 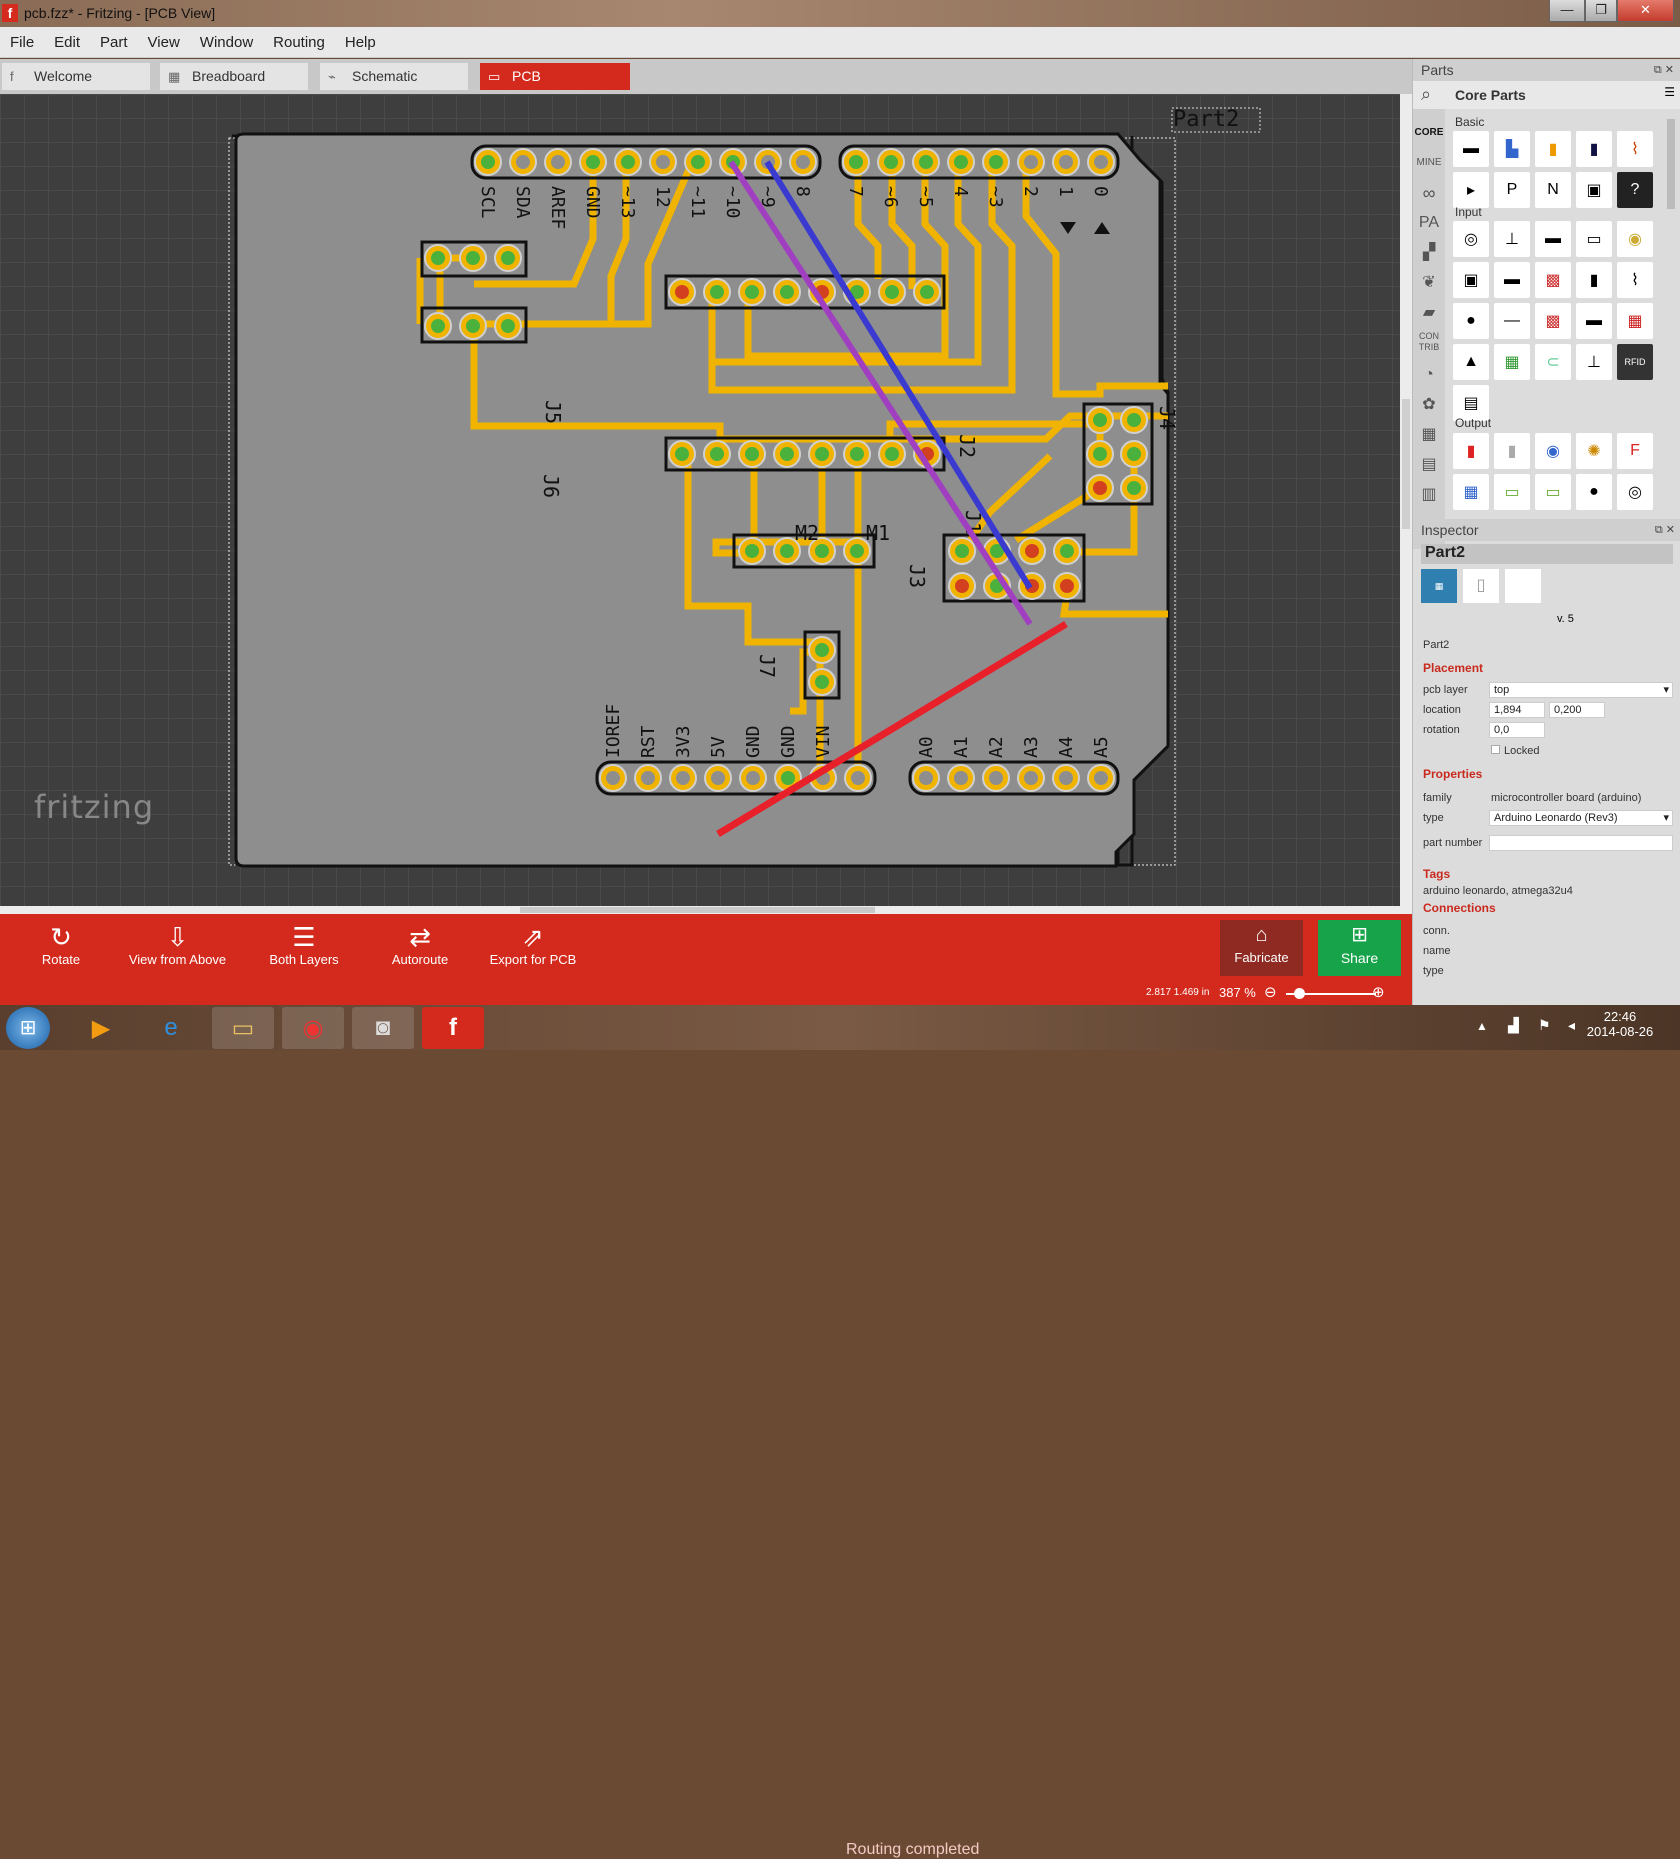 What do you see at coordinates (1544, 1025) in the screenshot?
I see `flag-icon: ⚑` at bounding box center [1544, 1025].